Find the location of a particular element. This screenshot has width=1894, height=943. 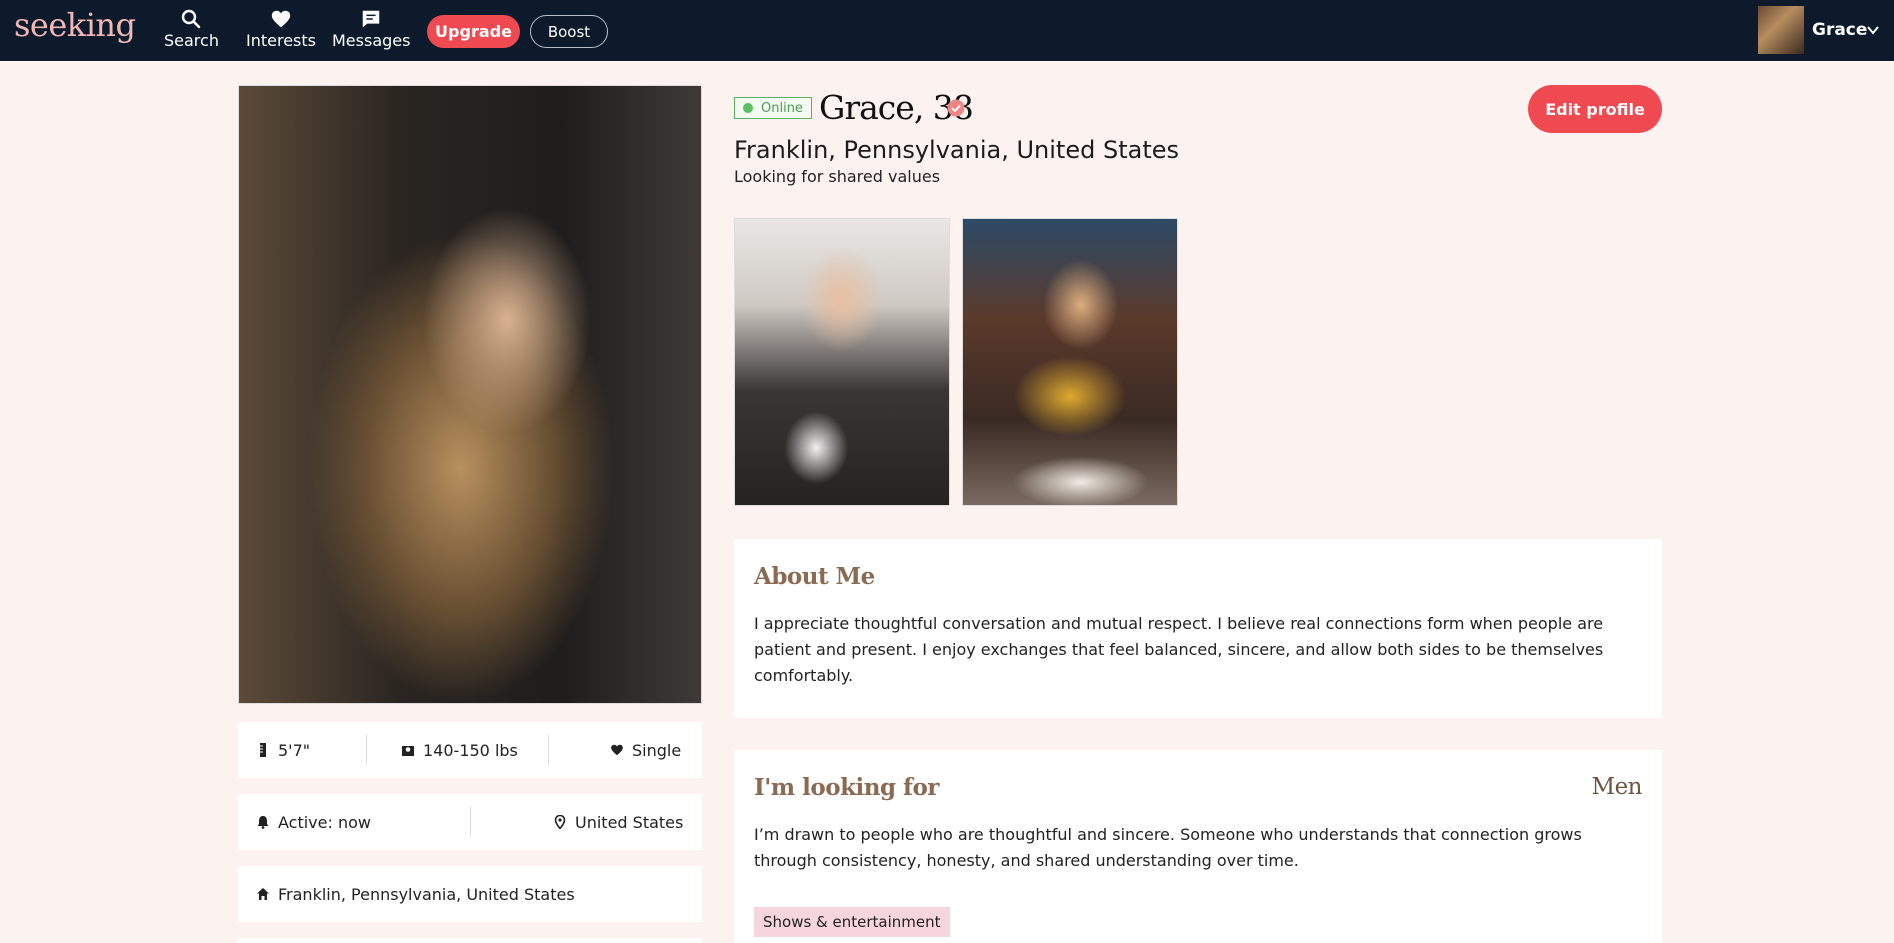

user-name: Grace is located at coordinates (1840, 30).